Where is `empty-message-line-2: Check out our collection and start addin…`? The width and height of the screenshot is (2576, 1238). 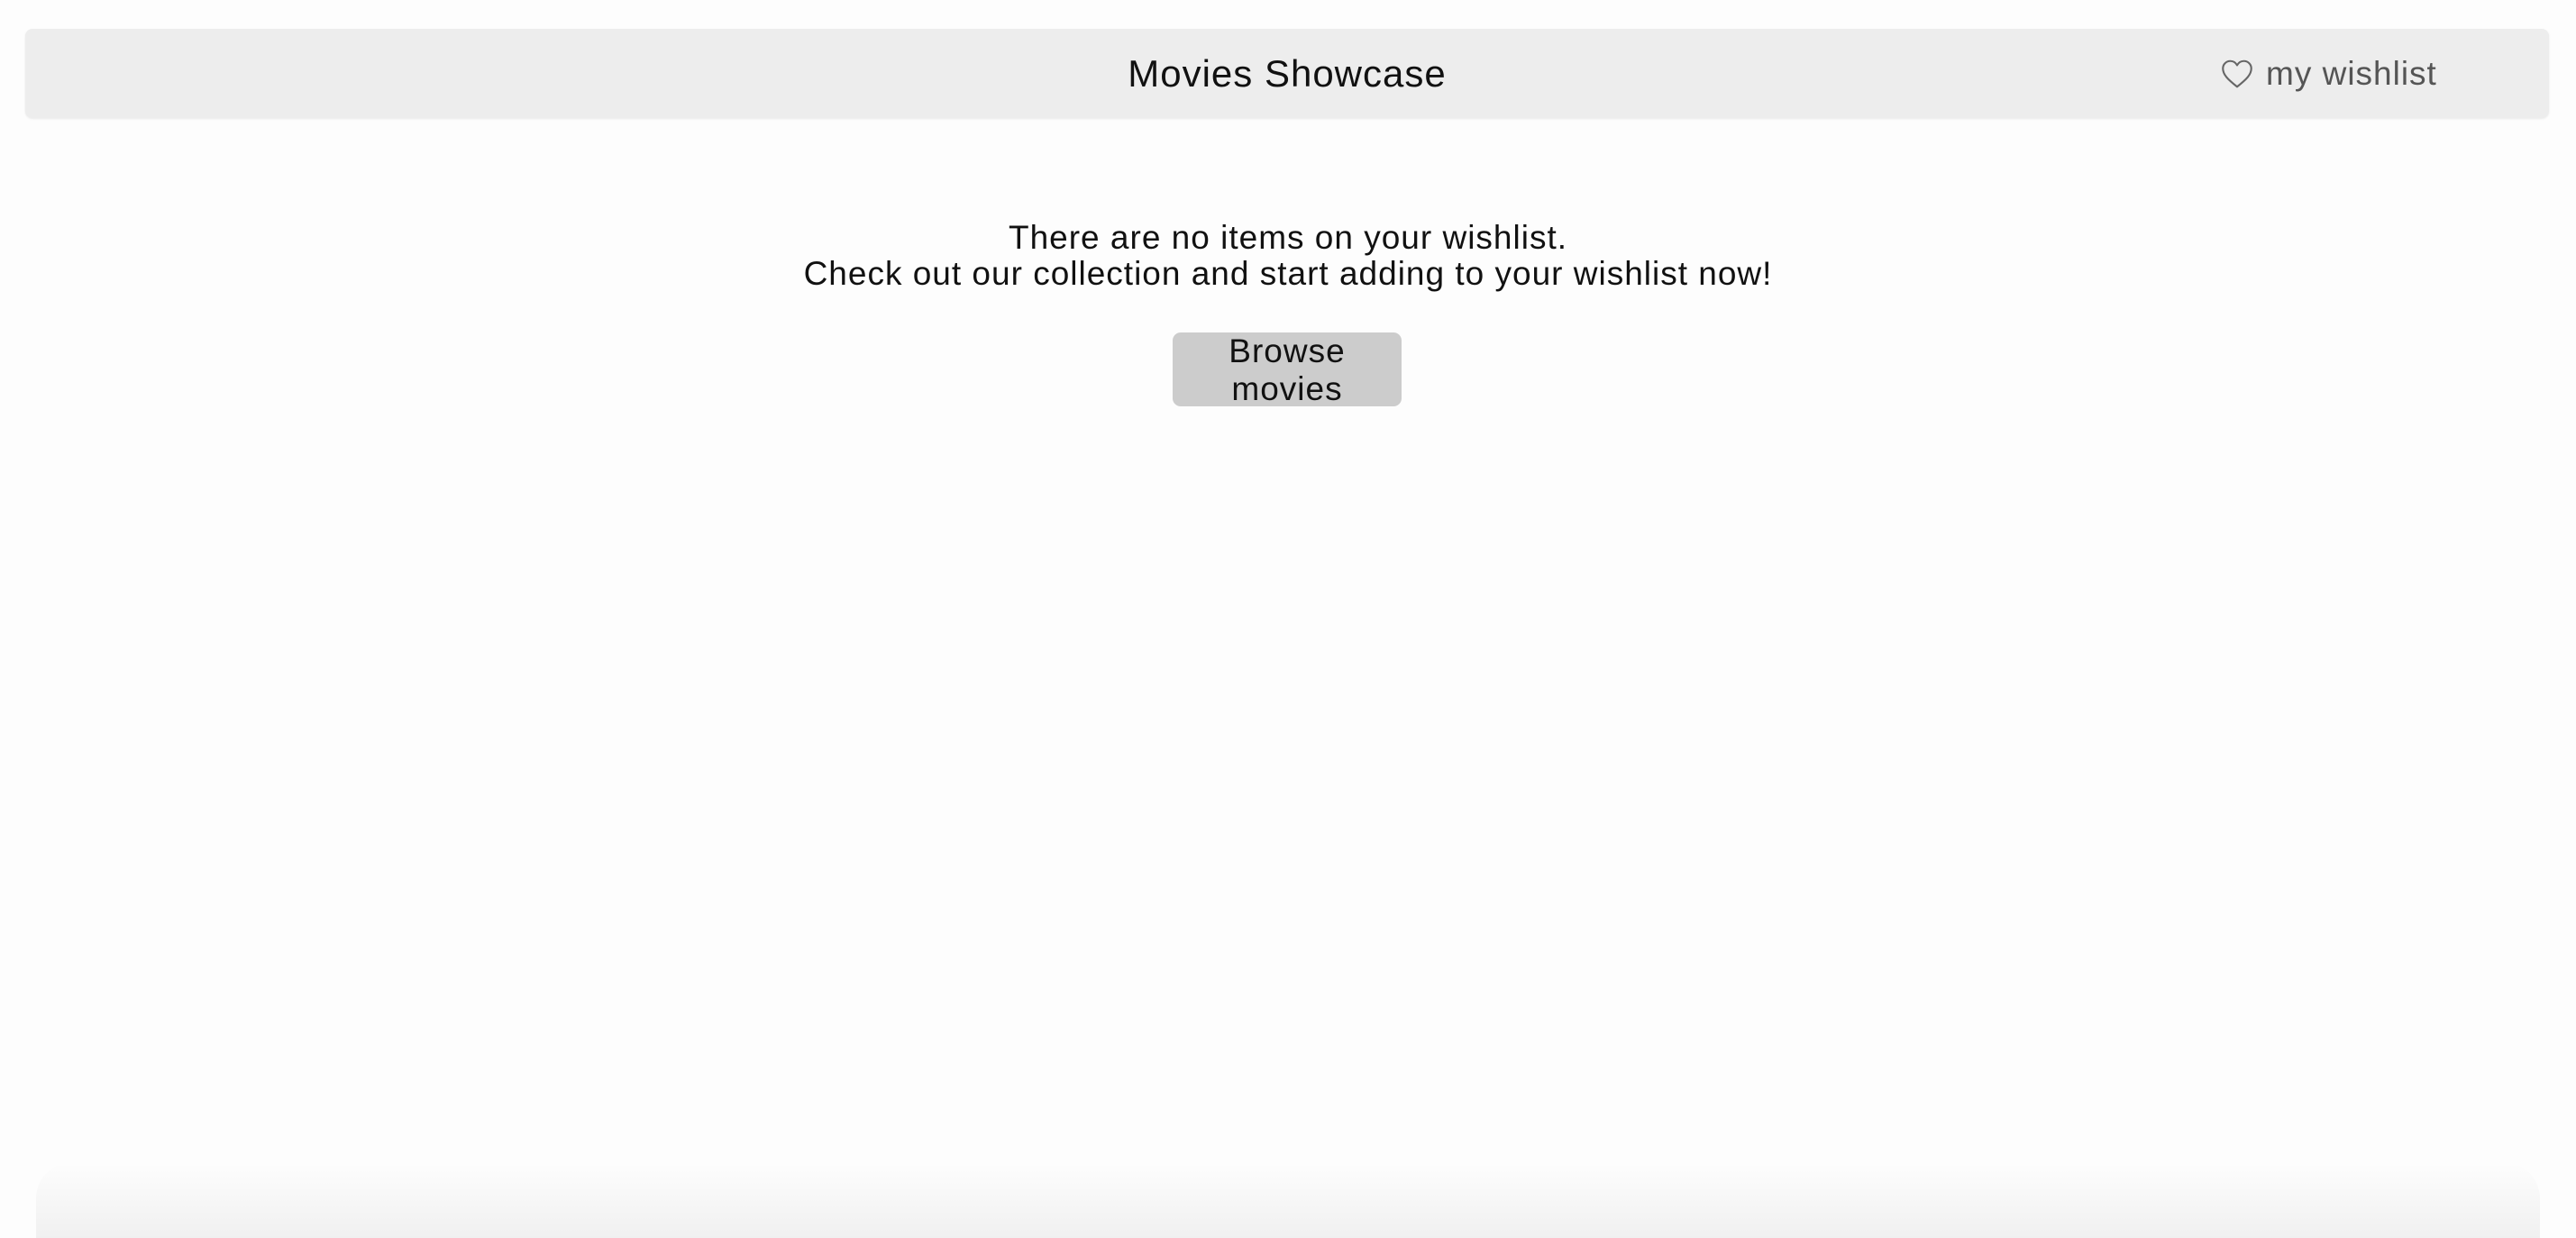
empty-message-line-2: Check out our collection and start addin… is located at coordinates (1288, 273).